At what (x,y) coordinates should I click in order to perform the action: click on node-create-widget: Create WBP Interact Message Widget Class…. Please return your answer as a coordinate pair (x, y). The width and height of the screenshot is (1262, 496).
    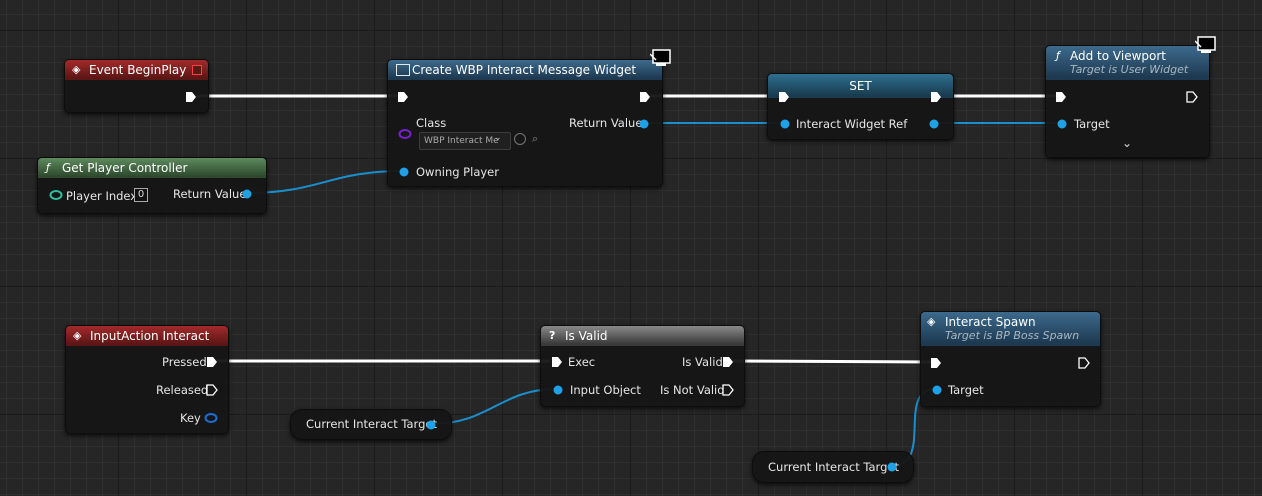
    Looking at the image, I should click on (525, 123).